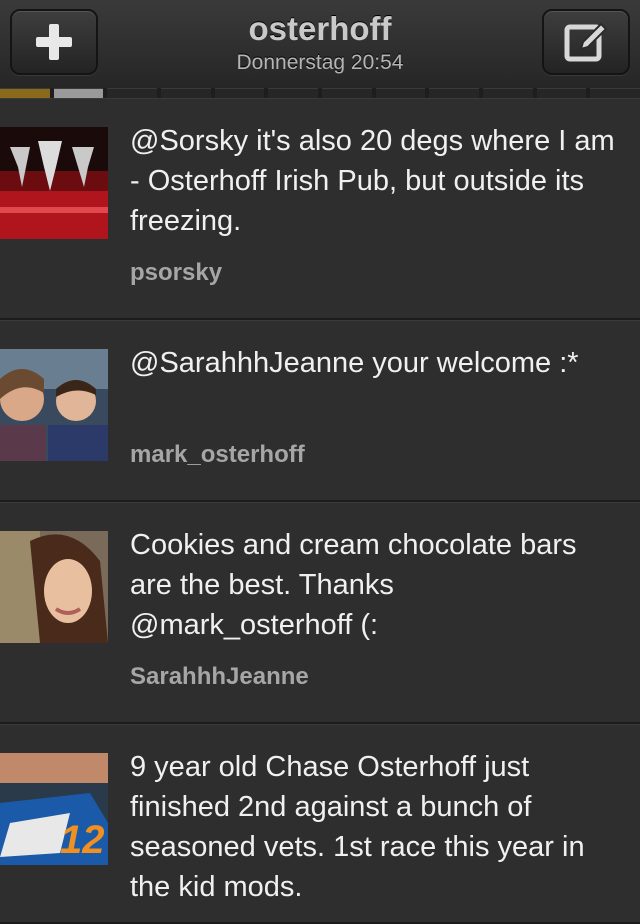 The width and height of the screenshot is (640, 924). Describe the element at coordinates (82, 840) in the screenshot. I see `svg-text: 12` at that location.